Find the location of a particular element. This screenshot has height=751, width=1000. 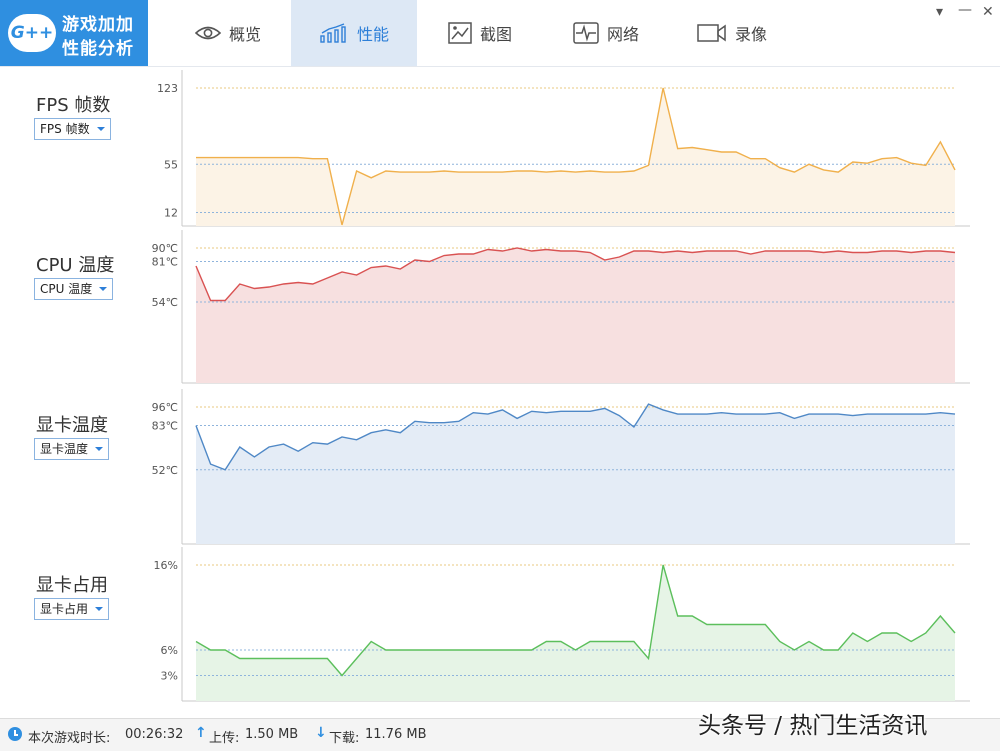

gpu-usage-tick-label: 16% is located at coordinates (166, 565).